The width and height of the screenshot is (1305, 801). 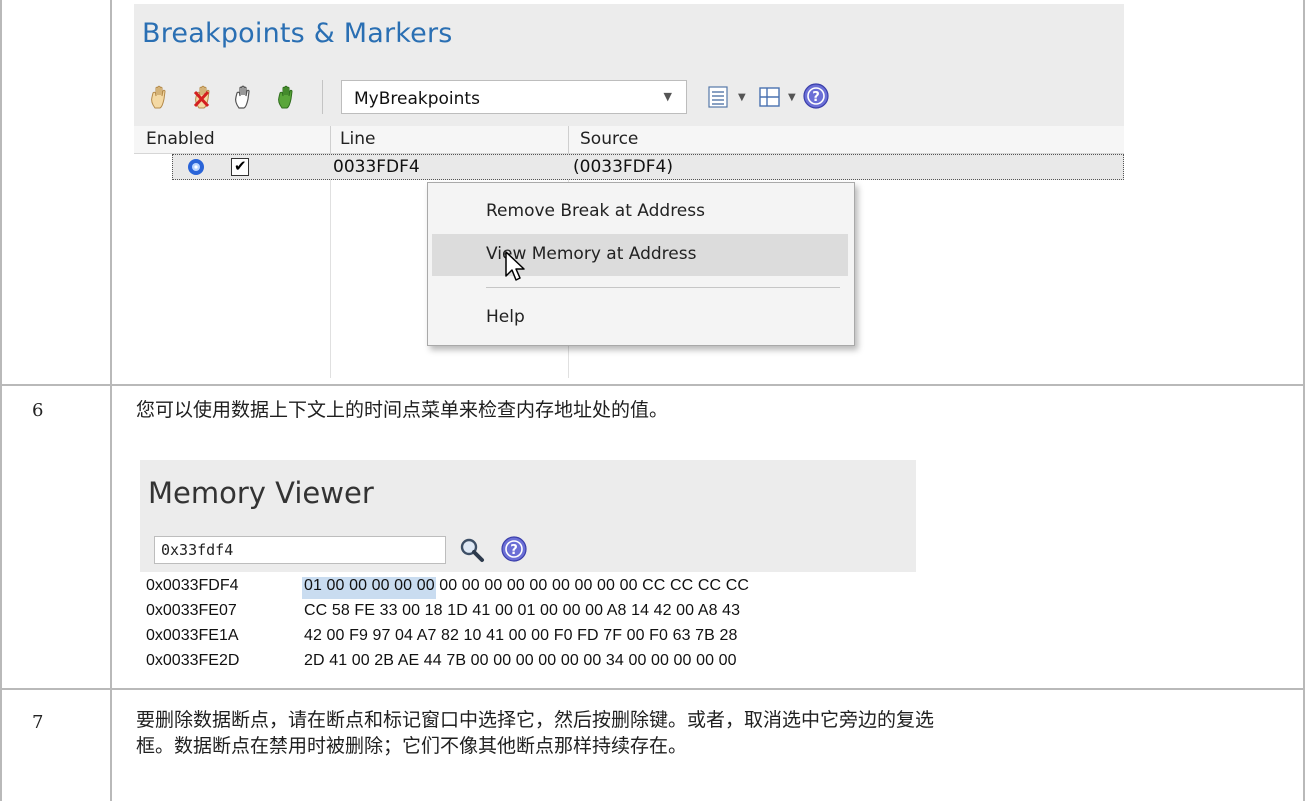 I want to click on table-border-left, so click(x=1, y=400).